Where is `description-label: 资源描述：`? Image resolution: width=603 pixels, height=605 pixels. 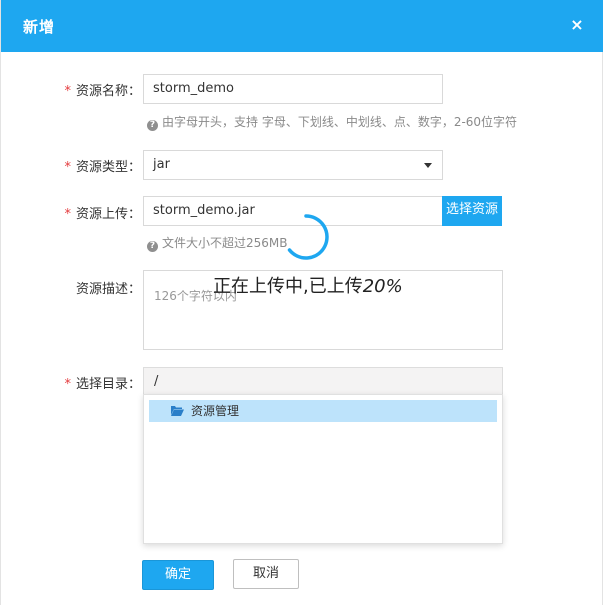 description-label: 资源描述： is located at coordinates (108, 289).